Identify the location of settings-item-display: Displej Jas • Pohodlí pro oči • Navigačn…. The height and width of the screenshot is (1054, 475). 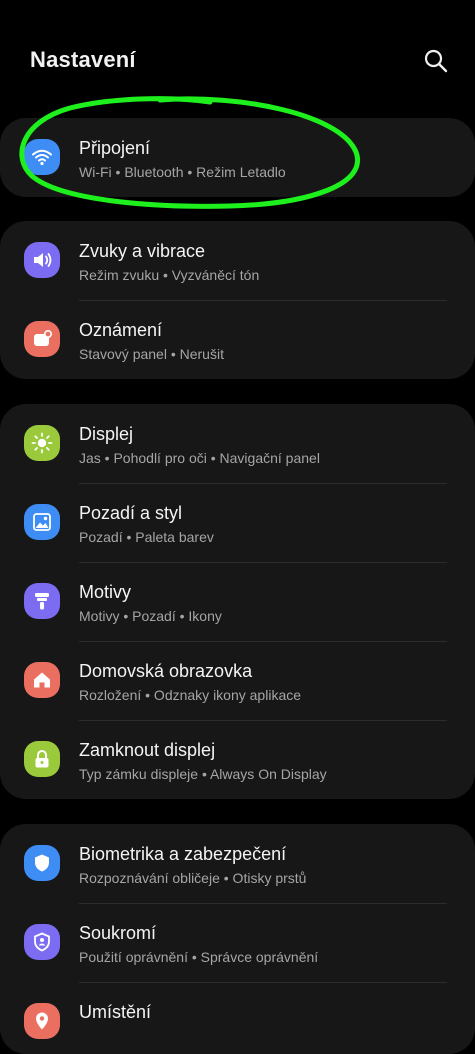
(237, 443).